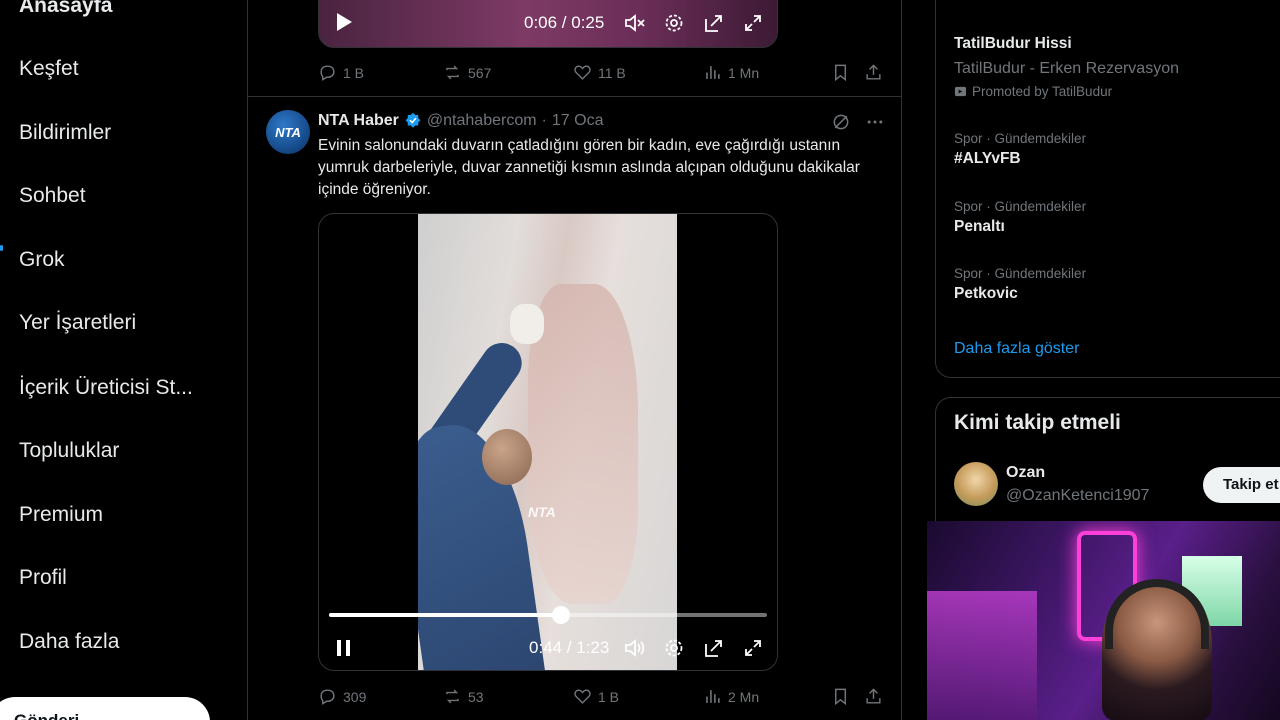 The height and width of the screenshot is (720, 1280). I want to click on repost-count: 567, so click(480, 72).